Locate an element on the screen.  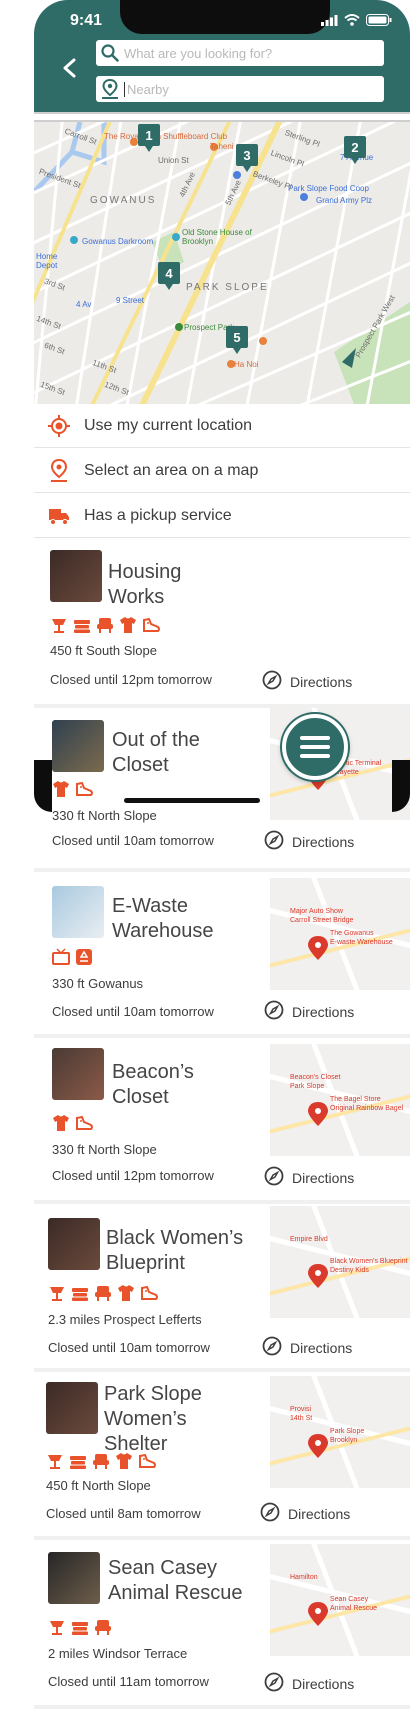
location-input: Nearby is located at coordinates (240, 89).